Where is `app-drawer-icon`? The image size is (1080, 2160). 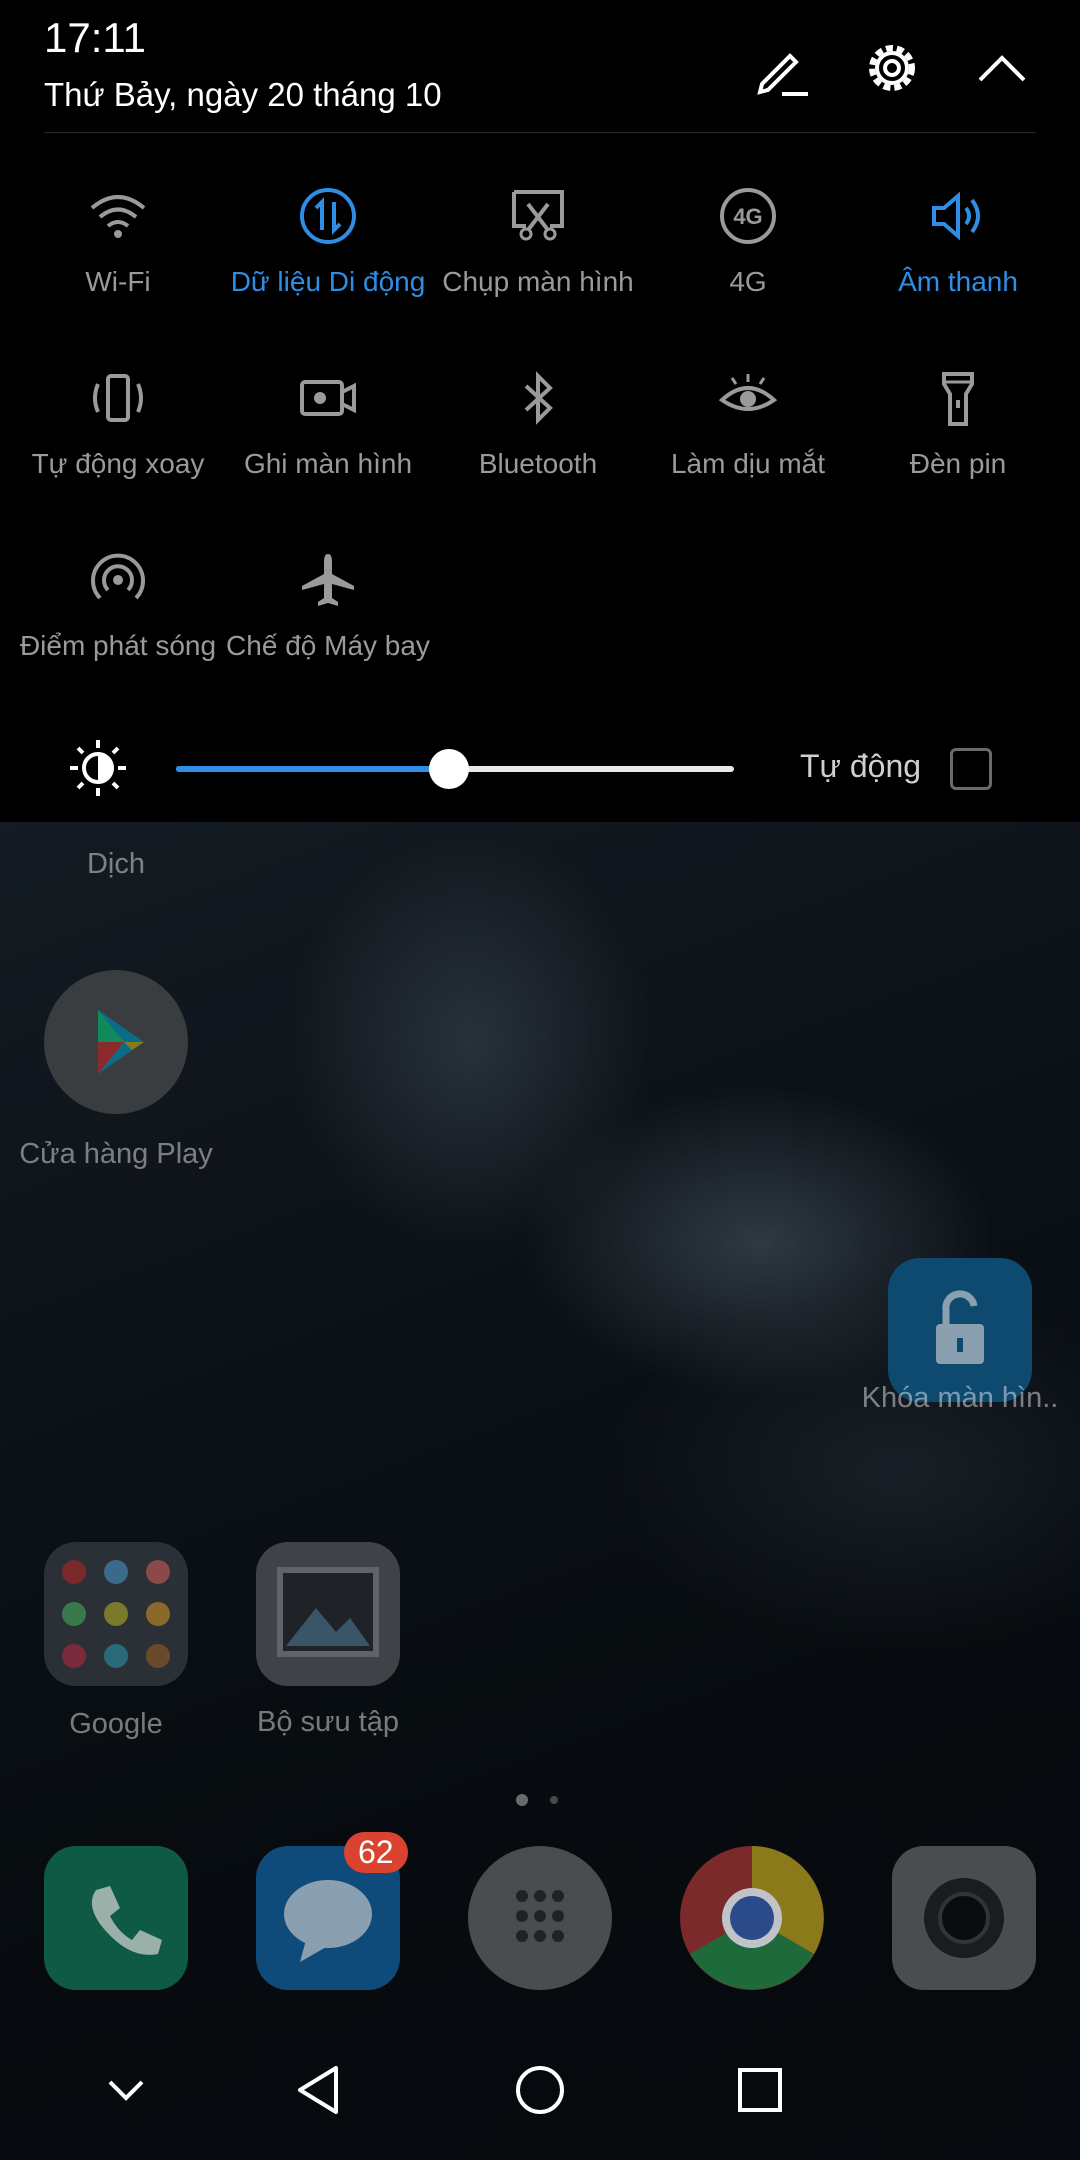
app-drawer-icon is located at coordinates (540, 1918).